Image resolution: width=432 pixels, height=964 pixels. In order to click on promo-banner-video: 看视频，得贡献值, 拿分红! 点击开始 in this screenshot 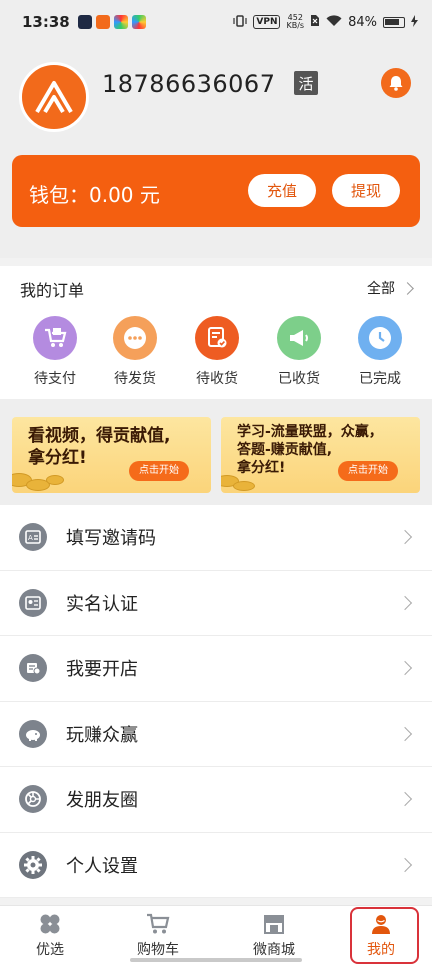, I will do `click(111, 455)`.